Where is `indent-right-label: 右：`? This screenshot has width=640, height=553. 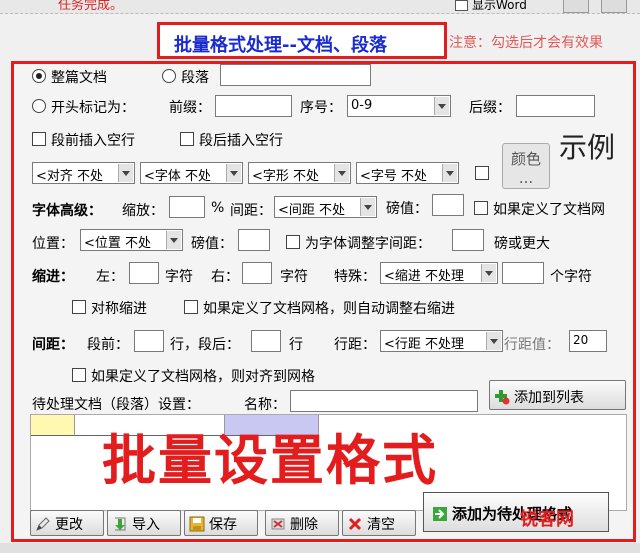
indent-right-label: 右： is located at coordinates (225, 277).